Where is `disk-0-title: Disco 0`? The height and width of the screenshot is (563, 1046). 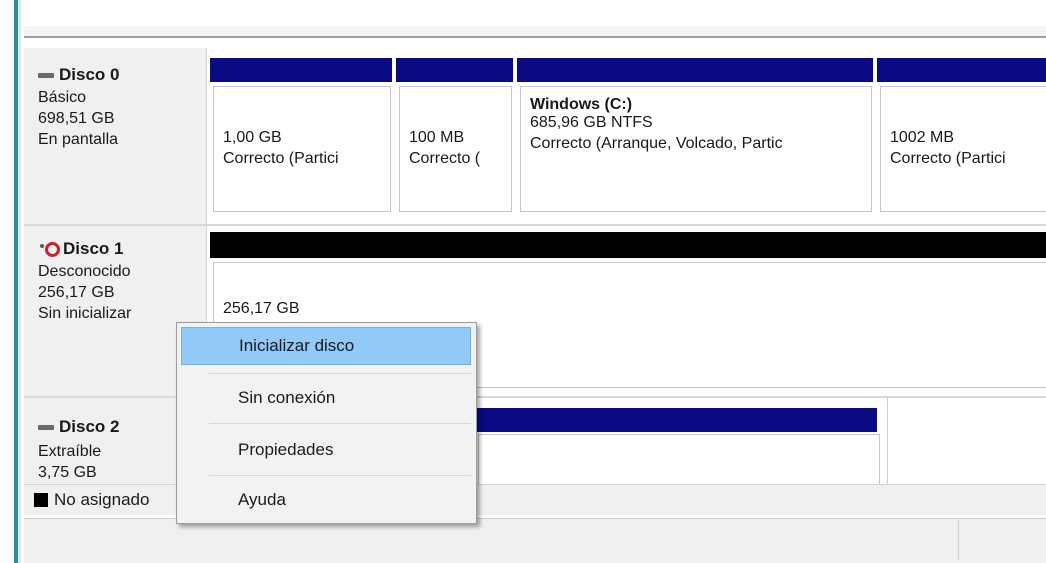
disk-0-title: Disco 0 is located at coordinates (78, 75).